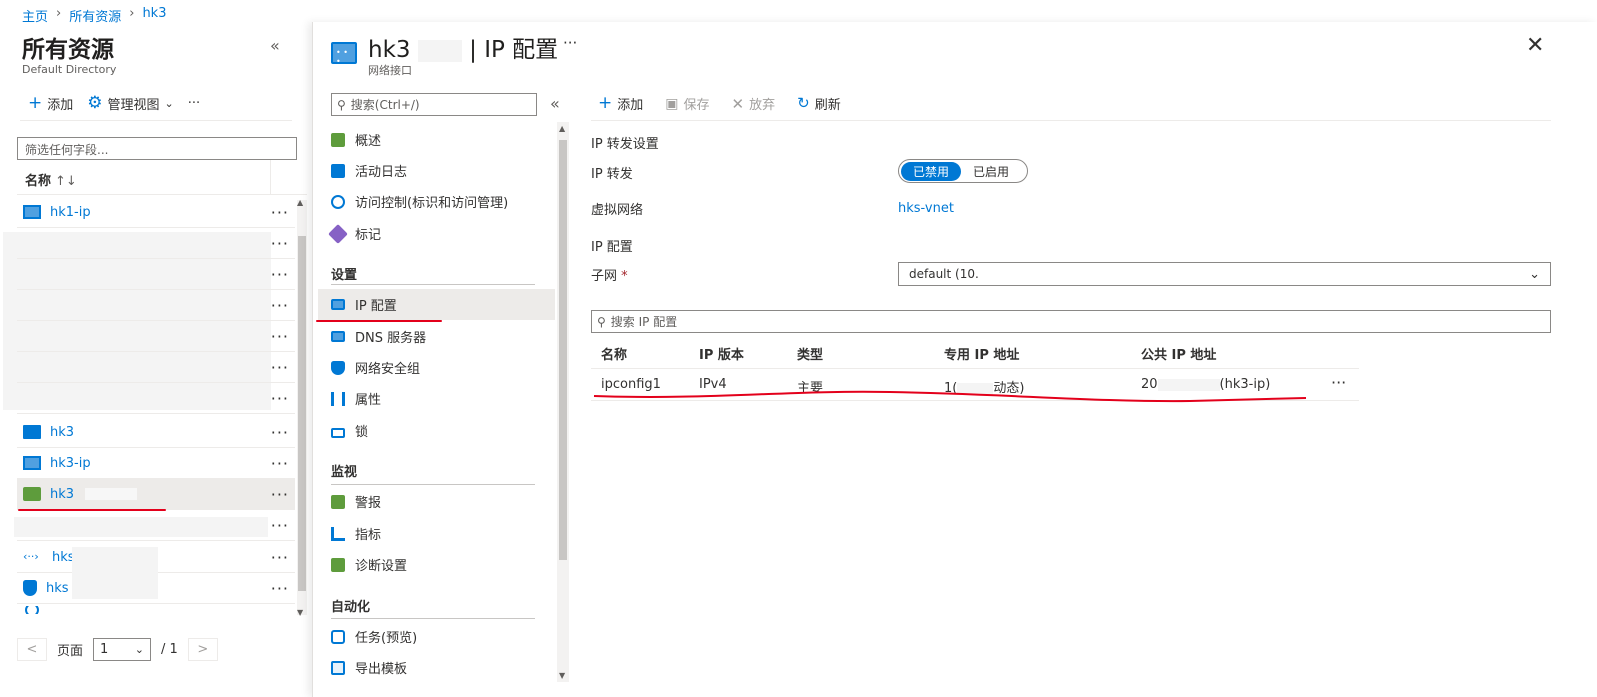  What do you see at coordinates (436, 139) in the screenshot?
I see `menu-item-overview: 概述` at bounding box center [436, 139].